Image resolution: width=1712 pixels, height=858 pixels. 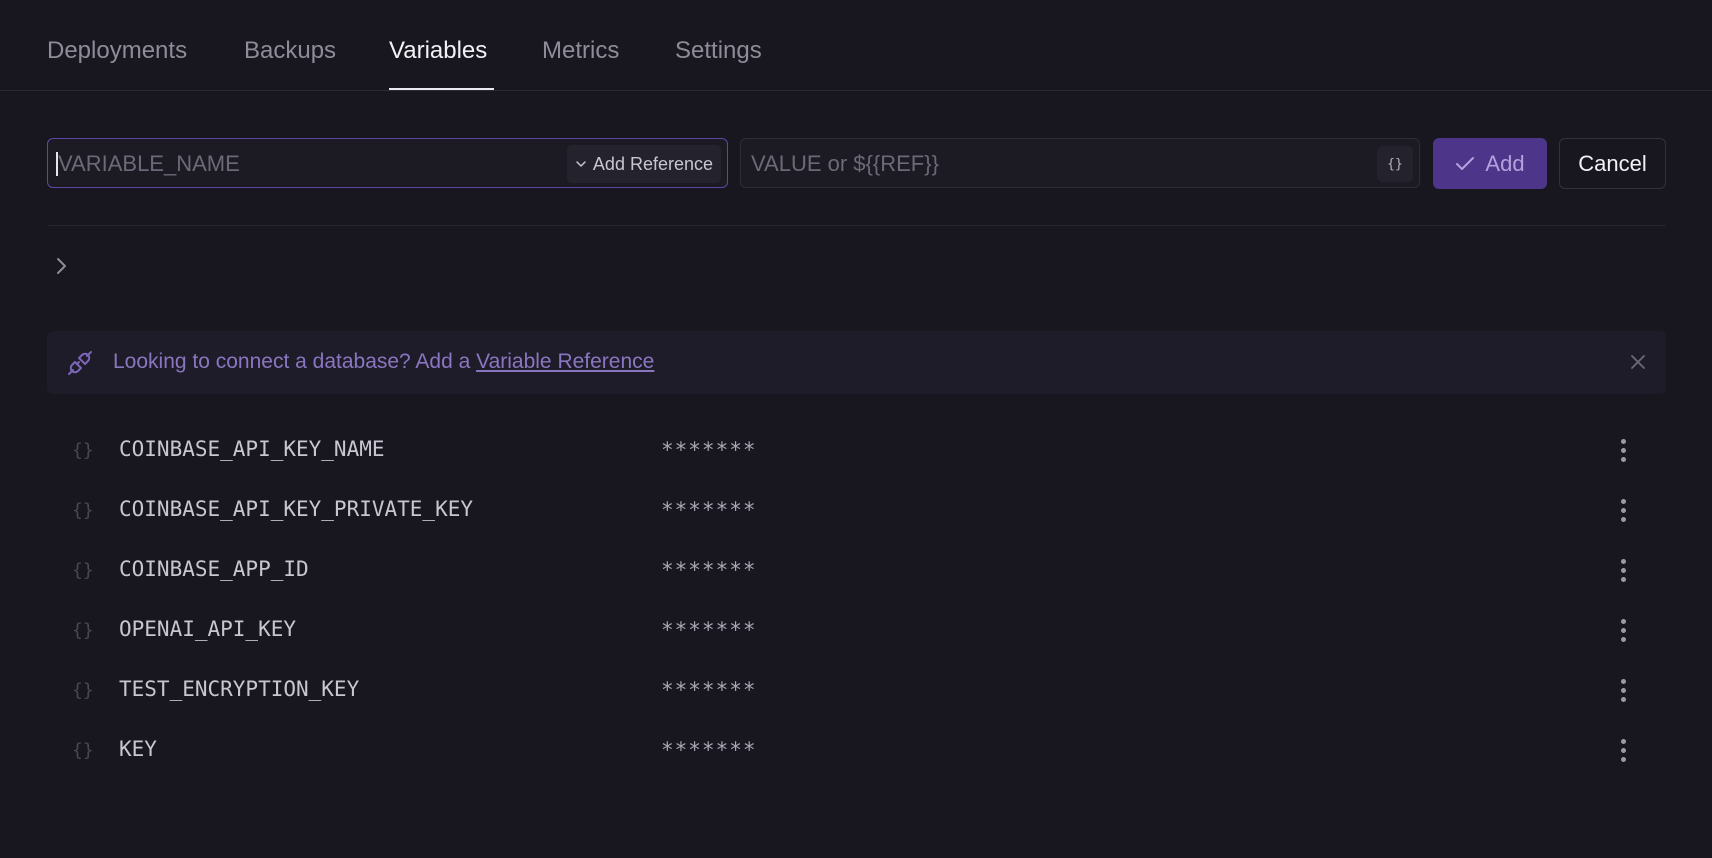 I want to click on variable-value-field: {}, so click(x=1080, y=163).